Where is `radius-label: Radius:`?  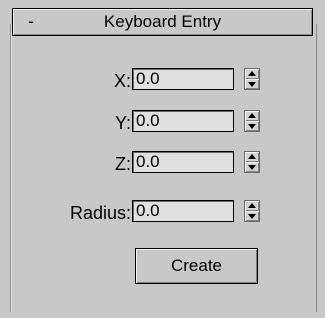
radius-label: Radius: is located at coordinates (100, 213).